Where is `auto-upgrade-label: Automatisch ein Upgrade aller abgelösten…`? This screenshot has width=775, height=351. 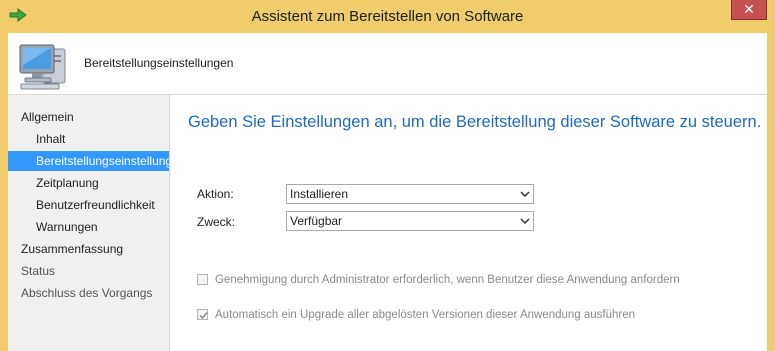
auto-upgrade-label: Automatisch ein Upgrade aller abgelösten… is located at coordinates (425, 315).